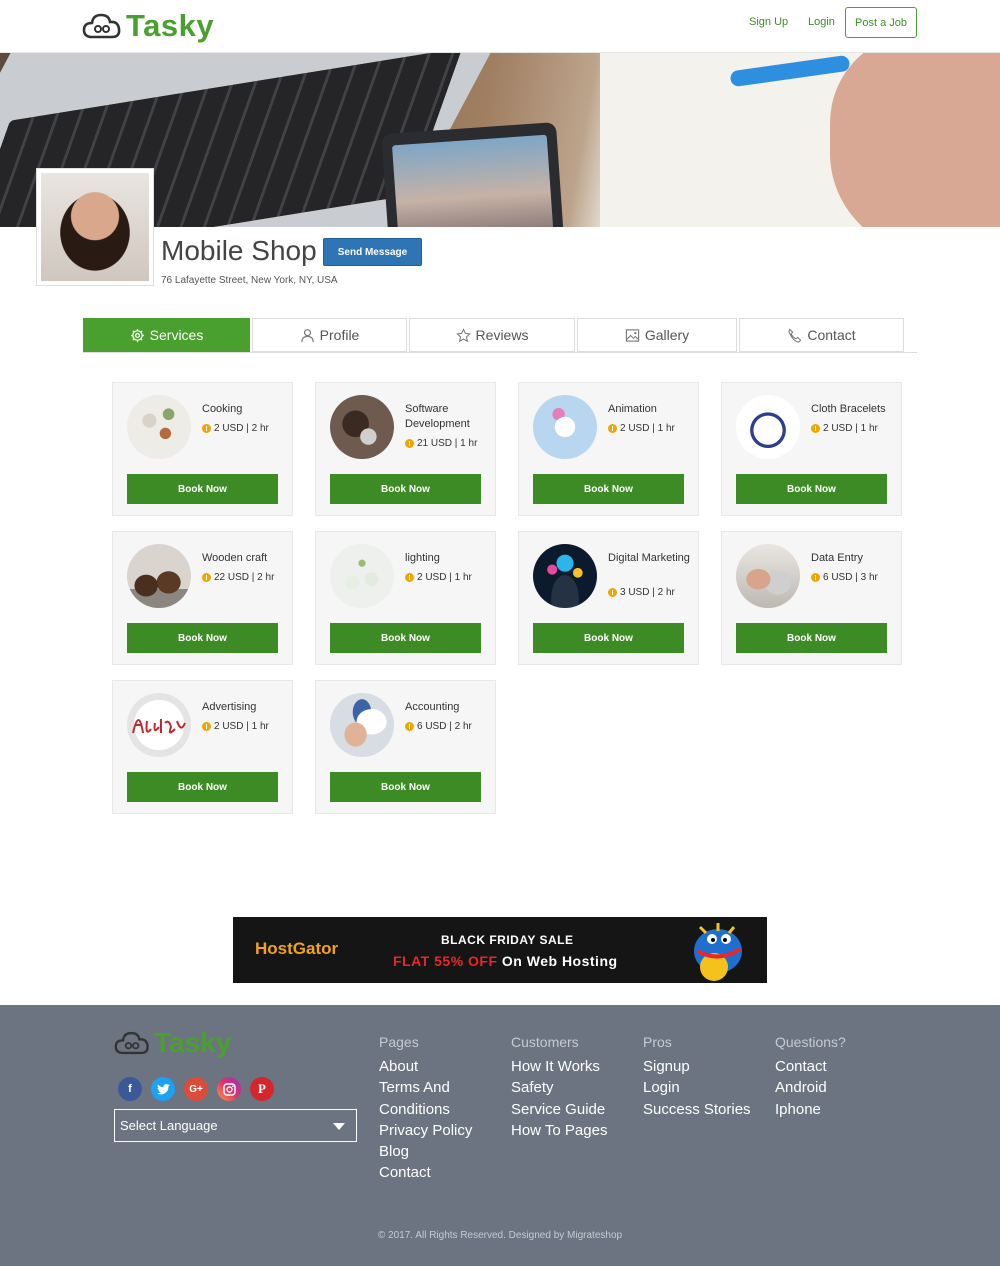 The width and height of the screenshot is (1000, 1266). Describe the element at coordinates (95, 227) in the screenshot. I see `profile-avatar` at that location.